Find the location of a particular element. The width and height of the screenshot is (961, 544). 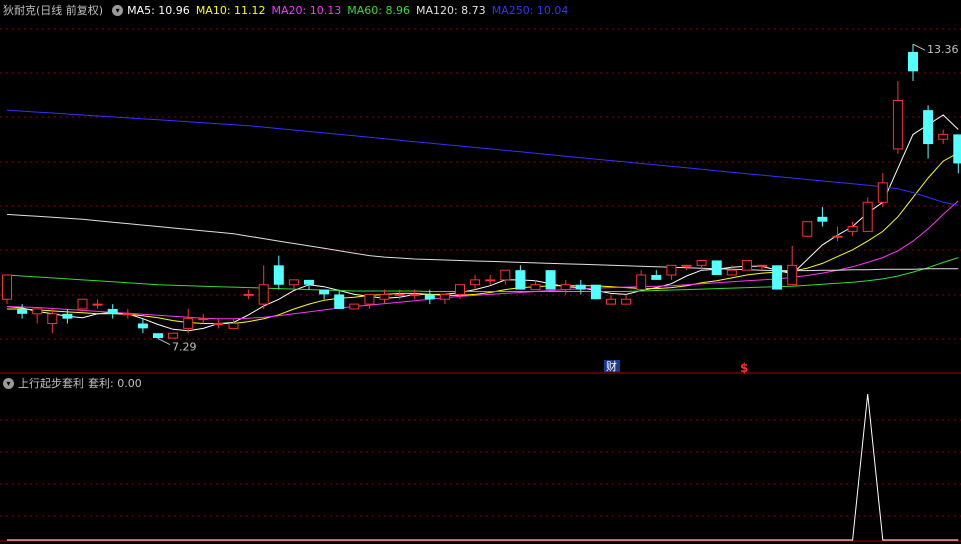

ma20-label: MA20: 10.13 is located at coordinates (306, 10).